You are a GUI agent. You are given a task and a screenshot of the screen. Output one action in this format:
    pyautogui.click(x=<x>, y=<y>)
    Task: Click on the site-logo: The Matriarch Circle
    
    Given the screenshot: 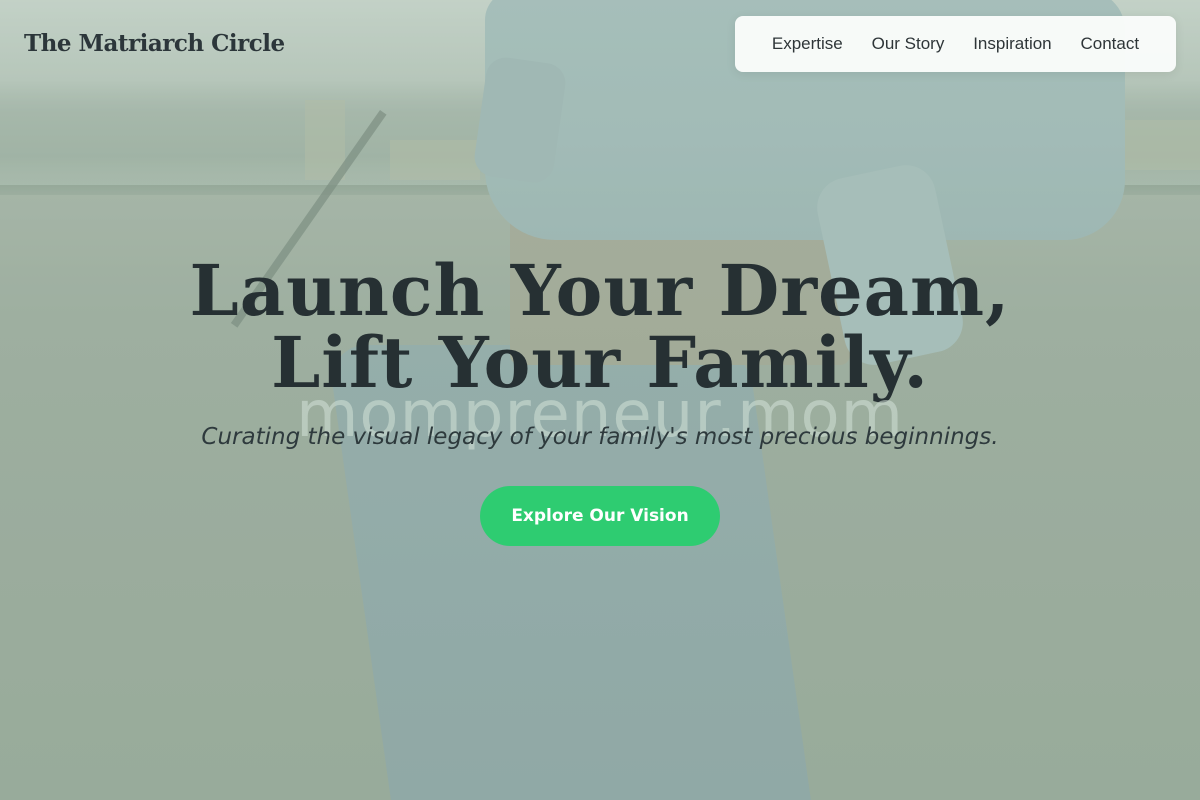 What is the action you would take?
    pyautogui.click(x=154, y=43)
    